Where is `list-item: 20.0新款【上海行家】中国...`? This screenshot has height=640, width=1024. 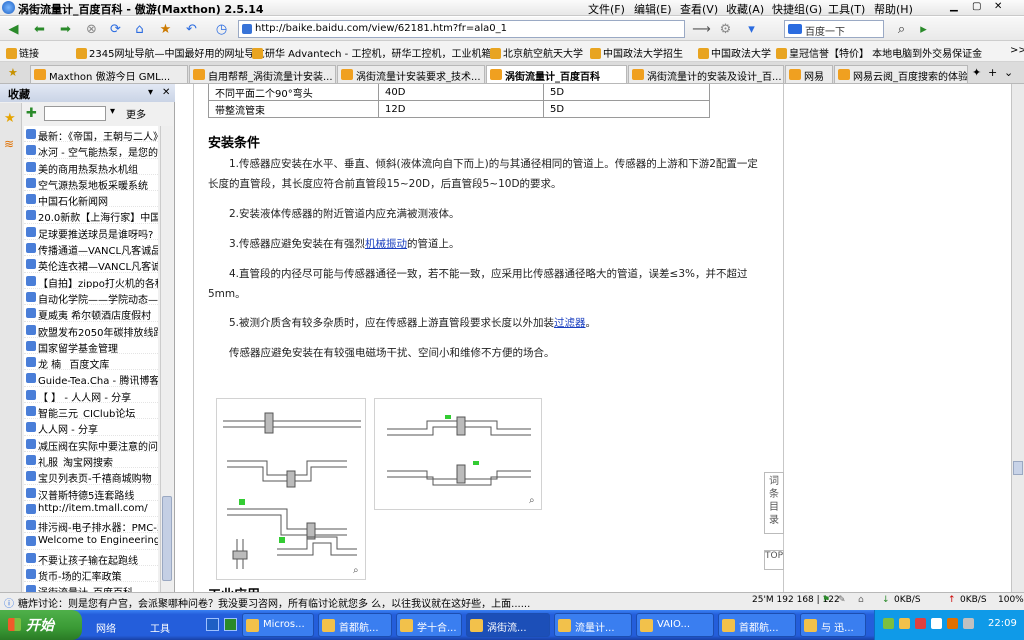
list-item: 20.0新款【上海行家】中国... is located at coordinates (91, 215).